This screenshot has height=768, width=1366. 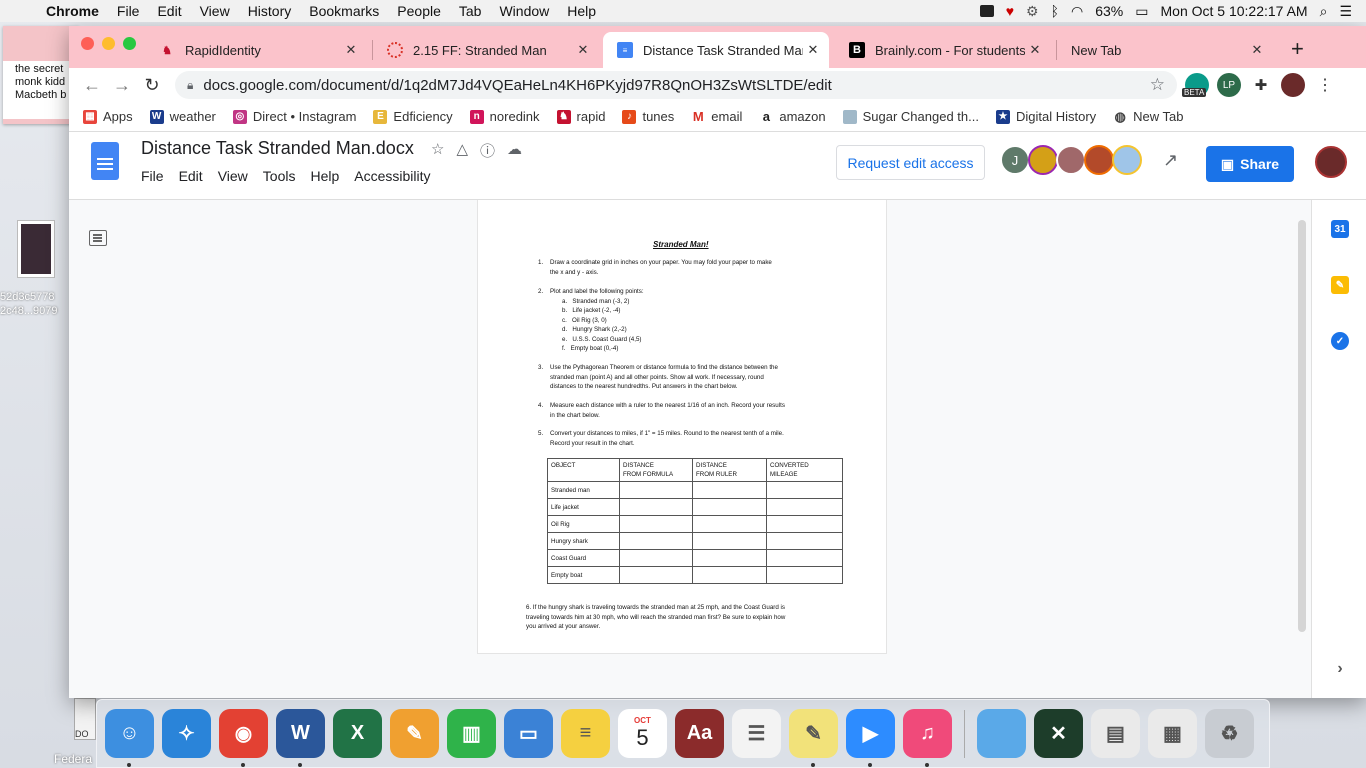 What do you see at coordinates (85, 719) in the screenshot?
I see `desktop-doc-file: DO` at bounding box center [85, 719].